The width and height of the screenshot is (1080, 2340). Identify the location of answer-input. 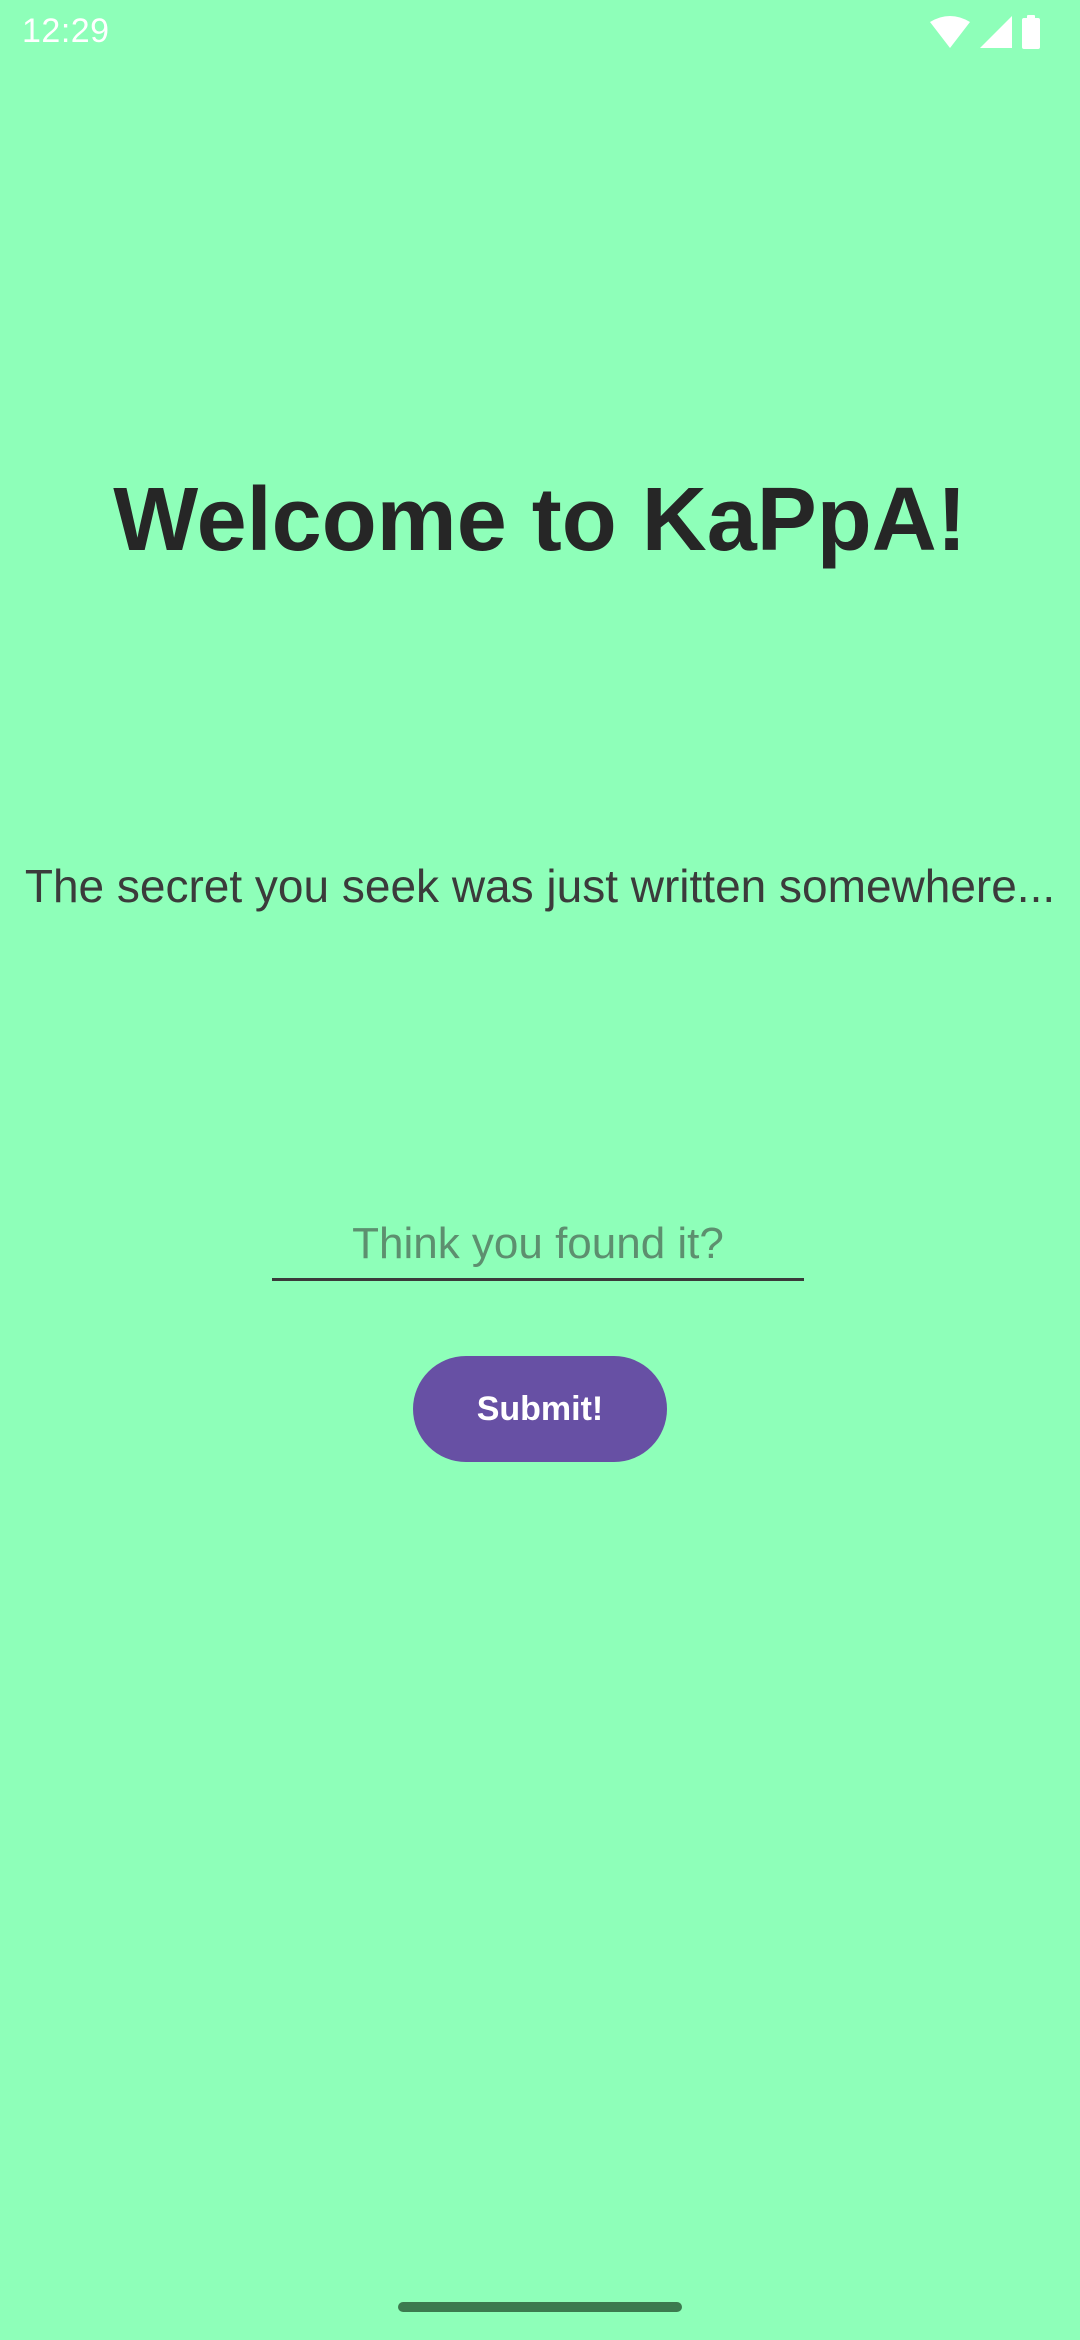
(538, 1245).